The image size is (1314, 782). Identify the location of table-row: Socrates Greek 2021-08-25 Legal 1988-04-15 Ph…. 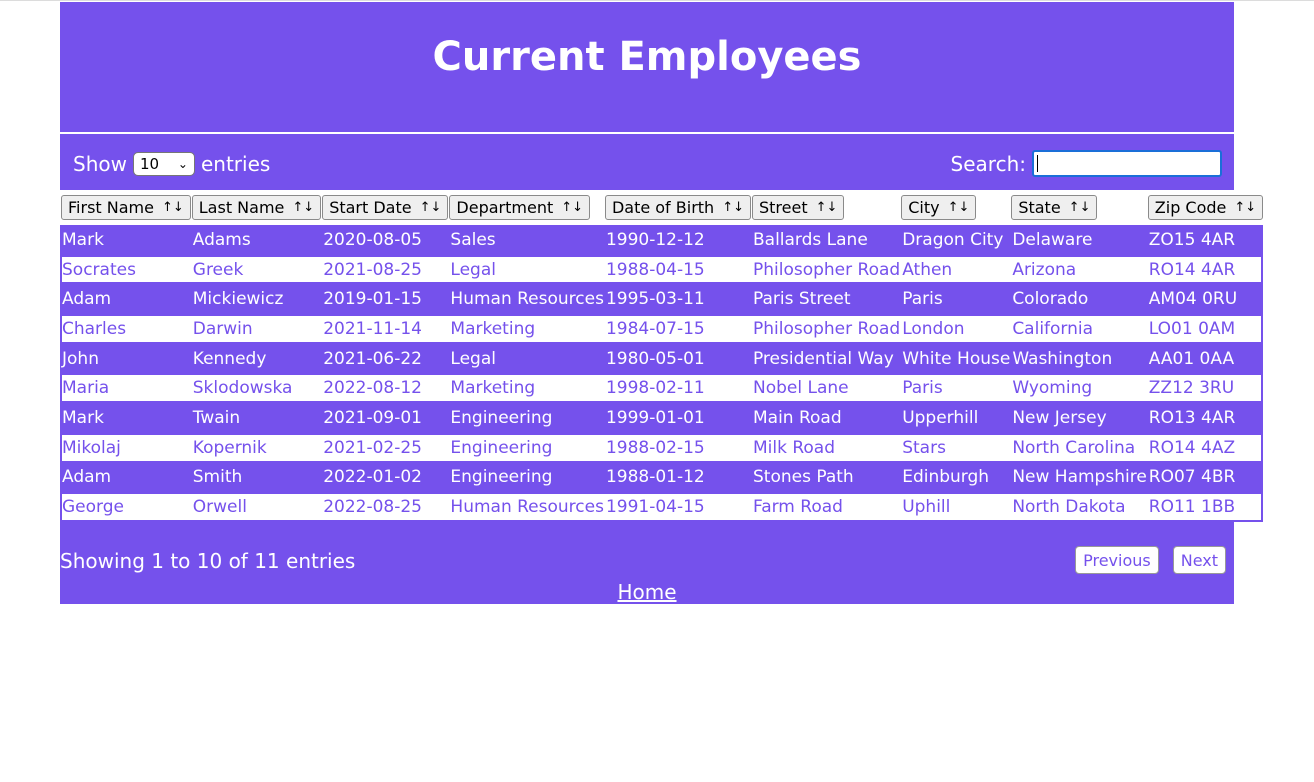
(662, 269).